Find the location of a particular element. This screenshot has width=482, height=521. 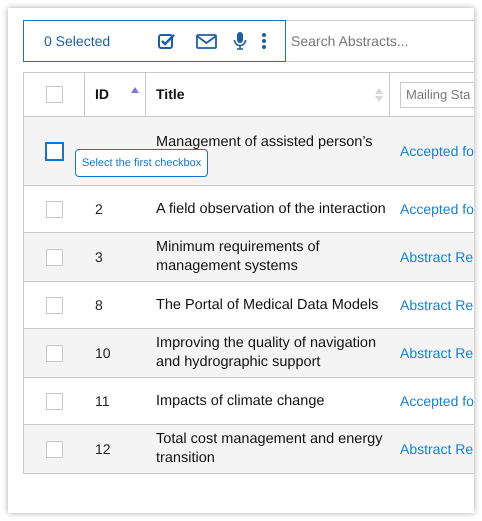

id-cell-text: 11 is located at coordinates (102, 401).